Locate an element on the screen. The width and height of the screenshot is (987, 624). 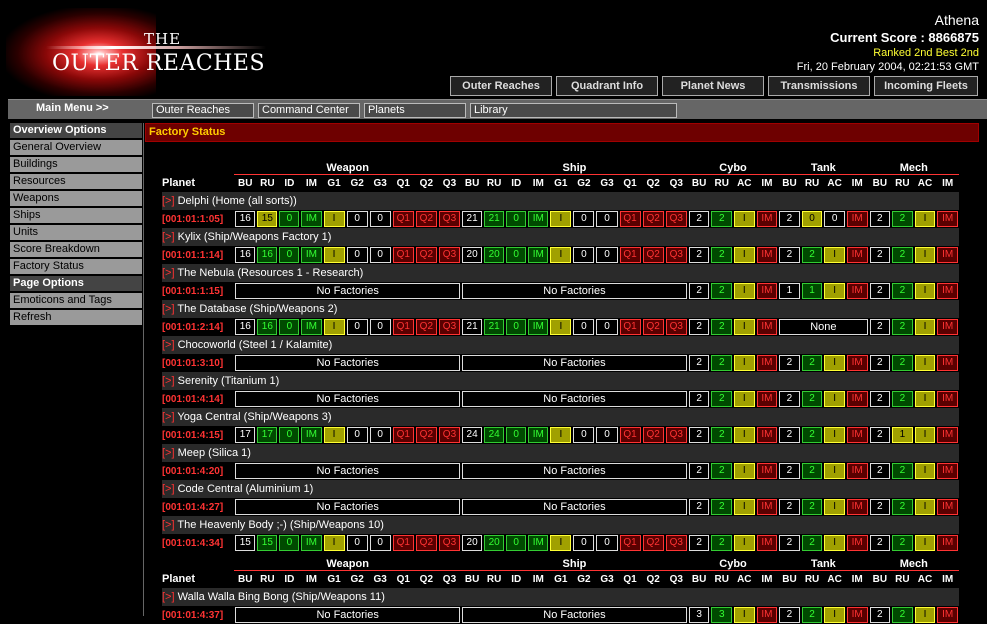
sidebar-item-buildings: Buildings is located at coordinates (76, 164).